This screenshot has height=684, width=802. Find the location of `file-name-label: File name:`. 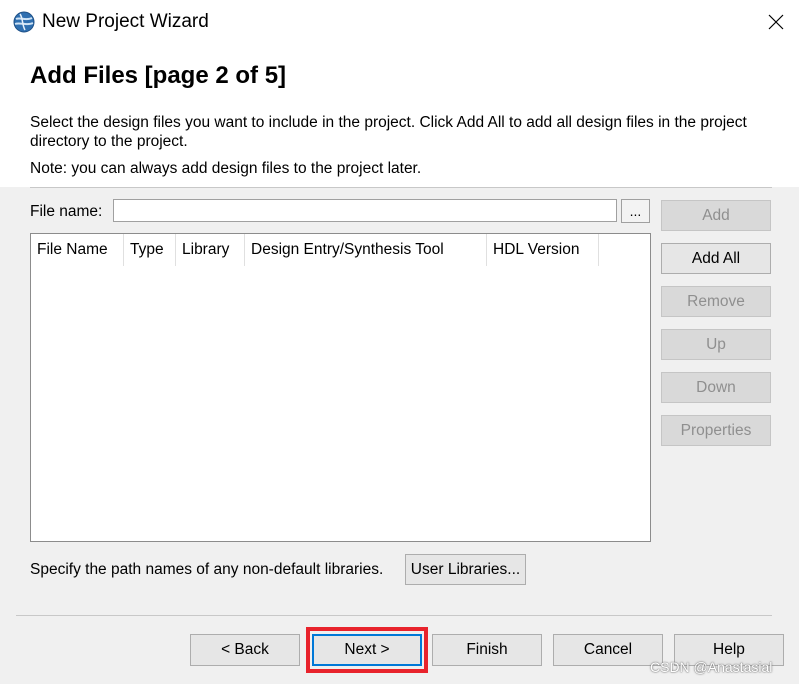

file-name-label: File name: is located at coordinates (66, 211).